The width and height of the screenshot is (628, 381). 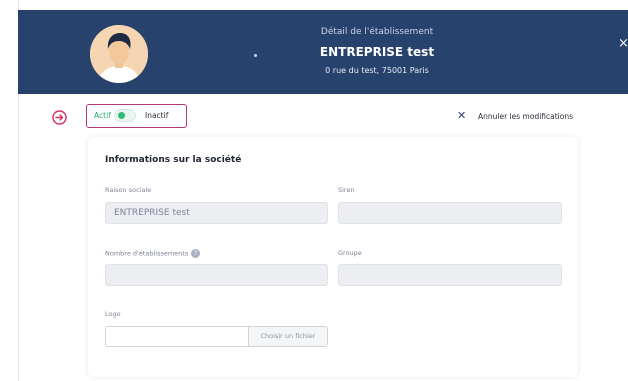 I want to click on left-rail, so click(x=9, y=190).